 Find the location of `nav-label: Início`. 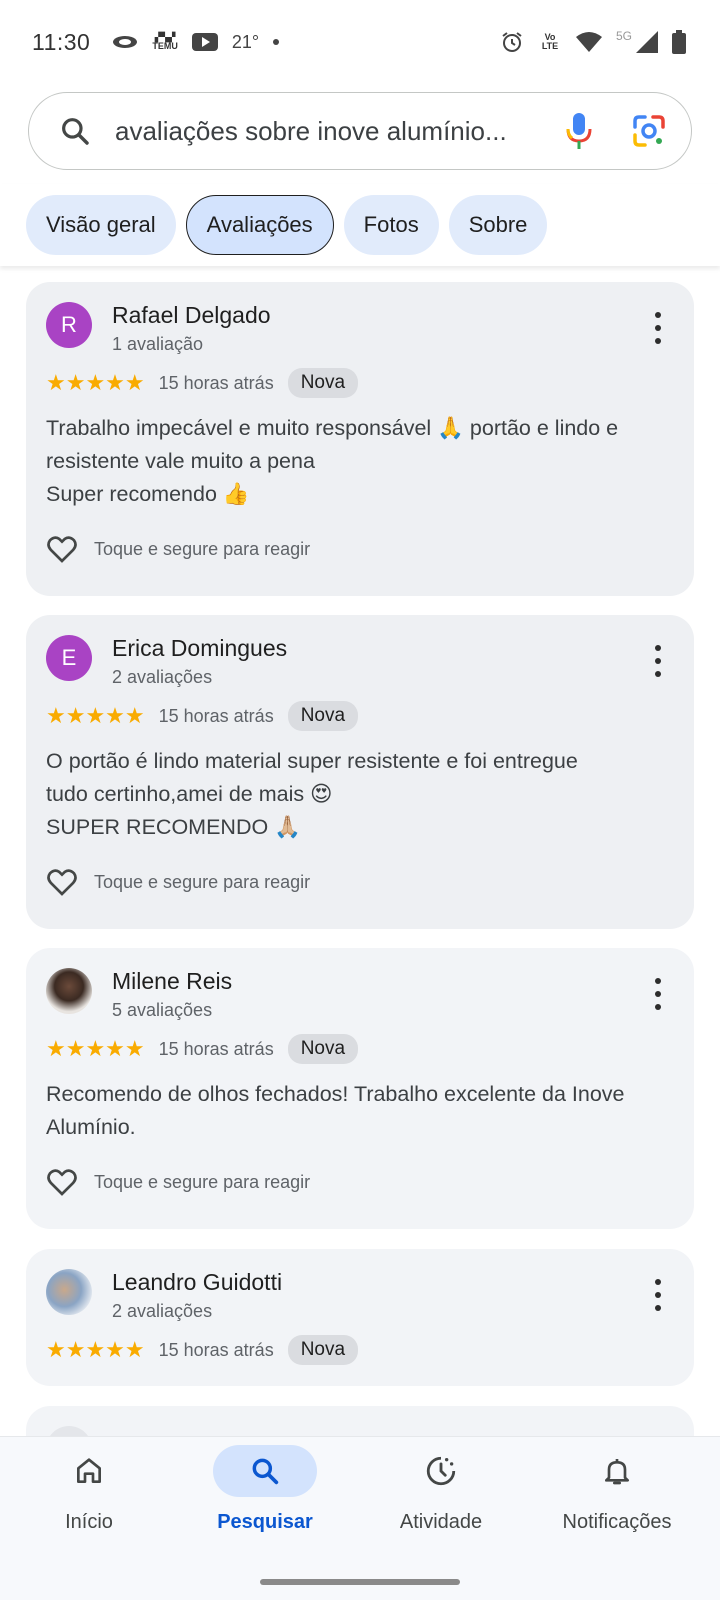

nav-label: Início is located at coordinates (89, 1522).